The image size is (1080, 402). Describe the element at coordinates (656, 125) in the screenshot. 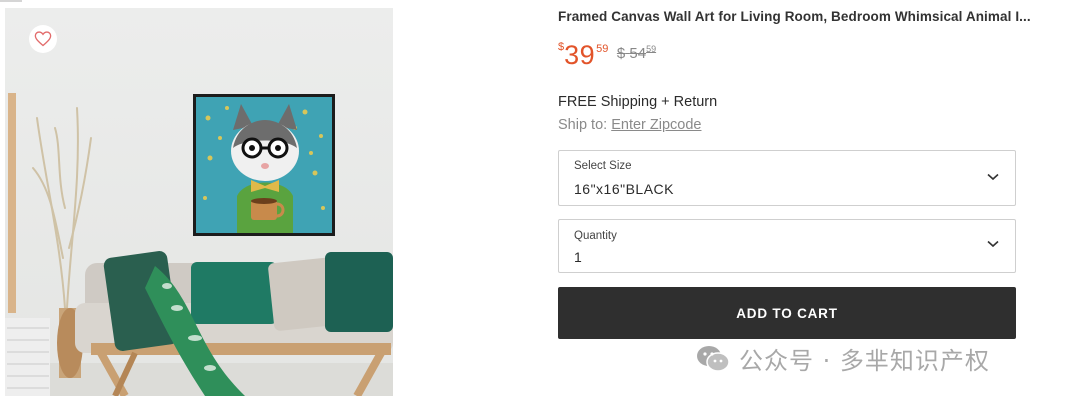

I see `enter-zipcode-link: Enter Zipcode` at that location.